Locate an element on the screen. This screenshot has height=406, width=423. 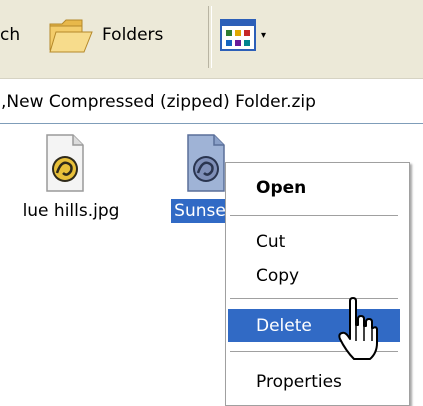
search-button: ch is located at coordinates (10, 35).